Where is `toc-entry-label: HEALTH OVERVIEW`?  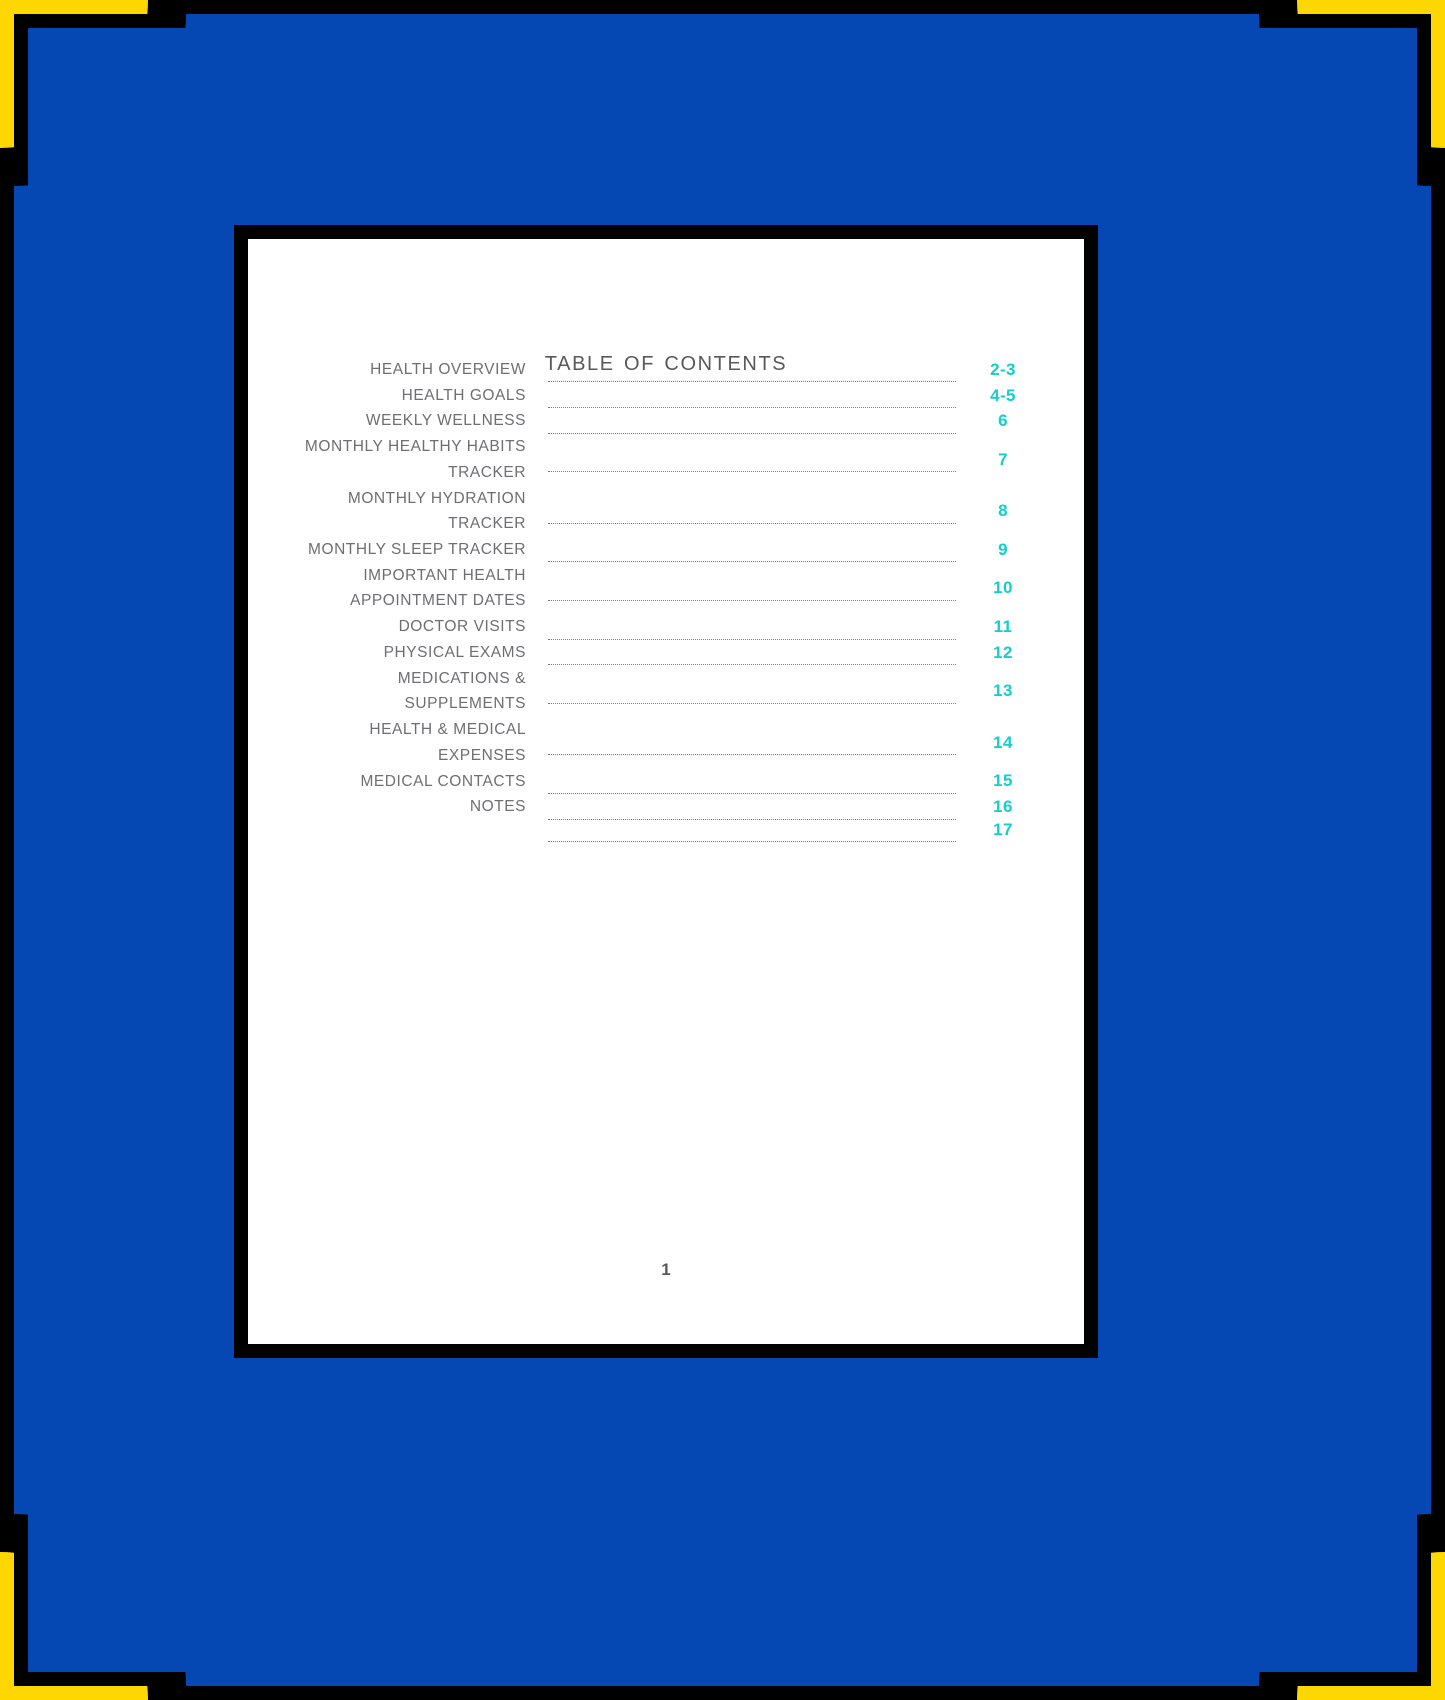
toc-entry-label: HEALTH OVERVIEW is located at coordinates (448, 369).